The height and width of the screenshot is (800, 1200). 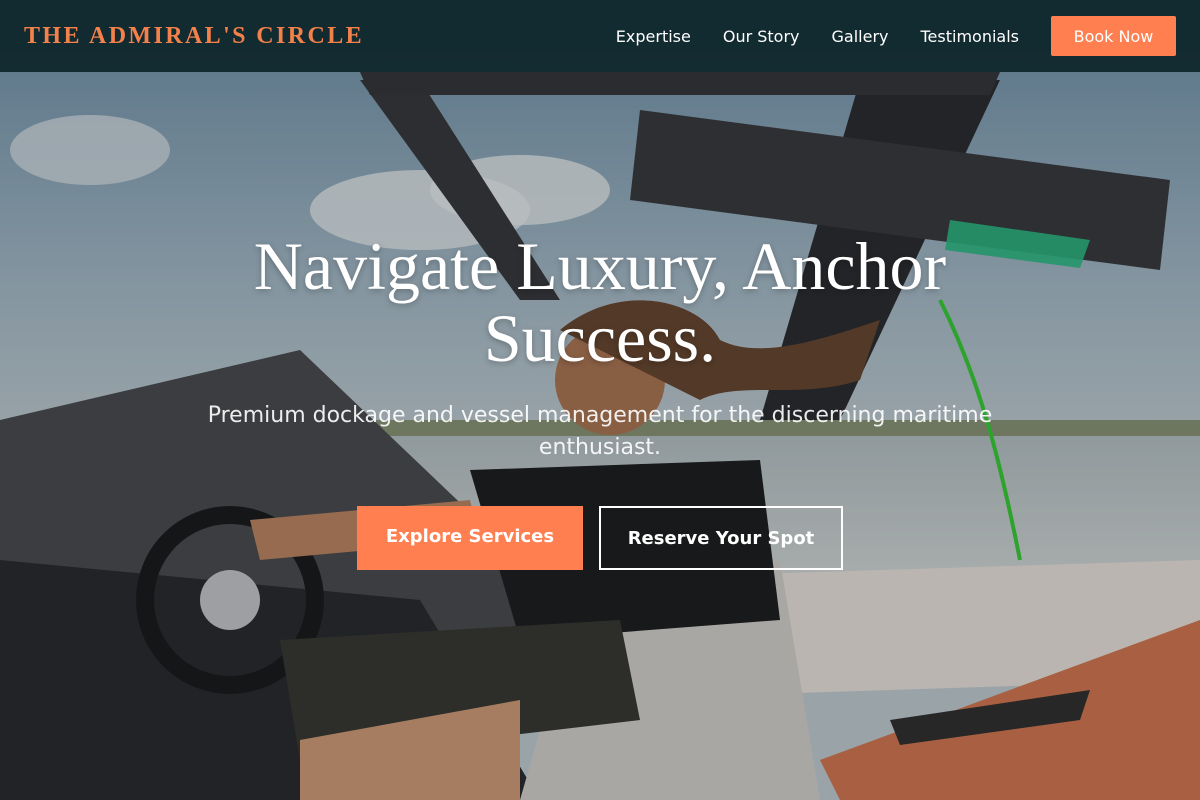 What do you see at coordinates (721, 538) in the screenshot?
I see `reserve-spot-button: Reserve Your Spot` at bounding box center [721, 538].